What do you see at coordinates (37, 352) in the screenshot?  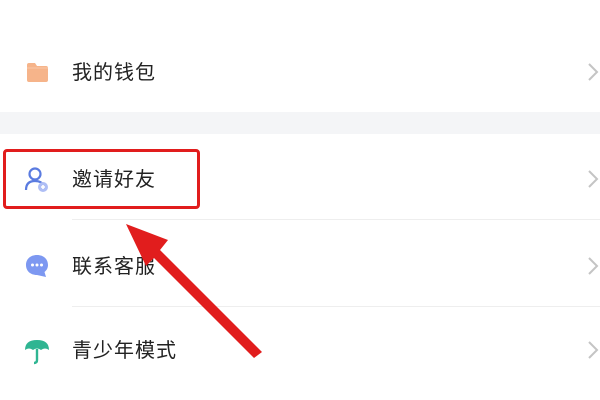 I see `youth-mode-icon` at bounding box center [37, 352].